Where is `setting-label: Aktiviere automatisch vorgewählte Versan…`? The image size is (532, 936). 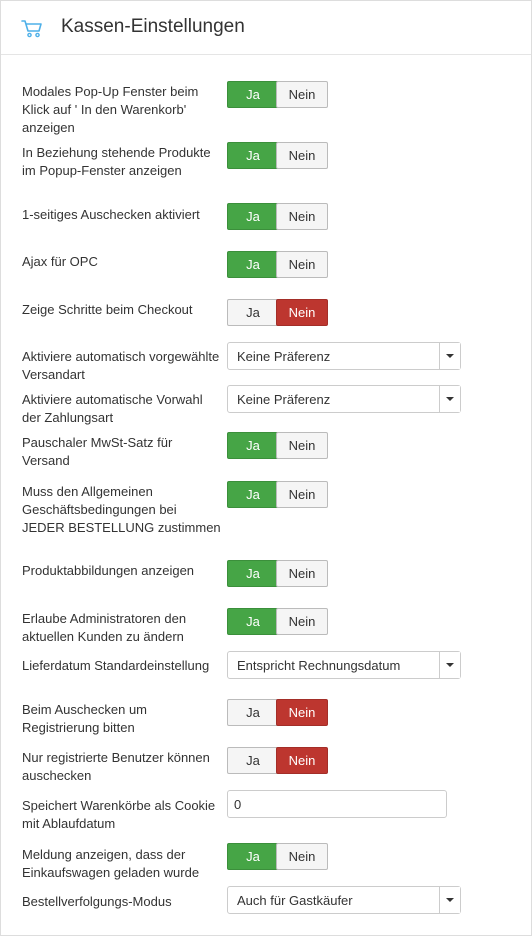
setting-label: Aktiviere automatisch vorgewählte Versan… is located at coordinates (121, 365).